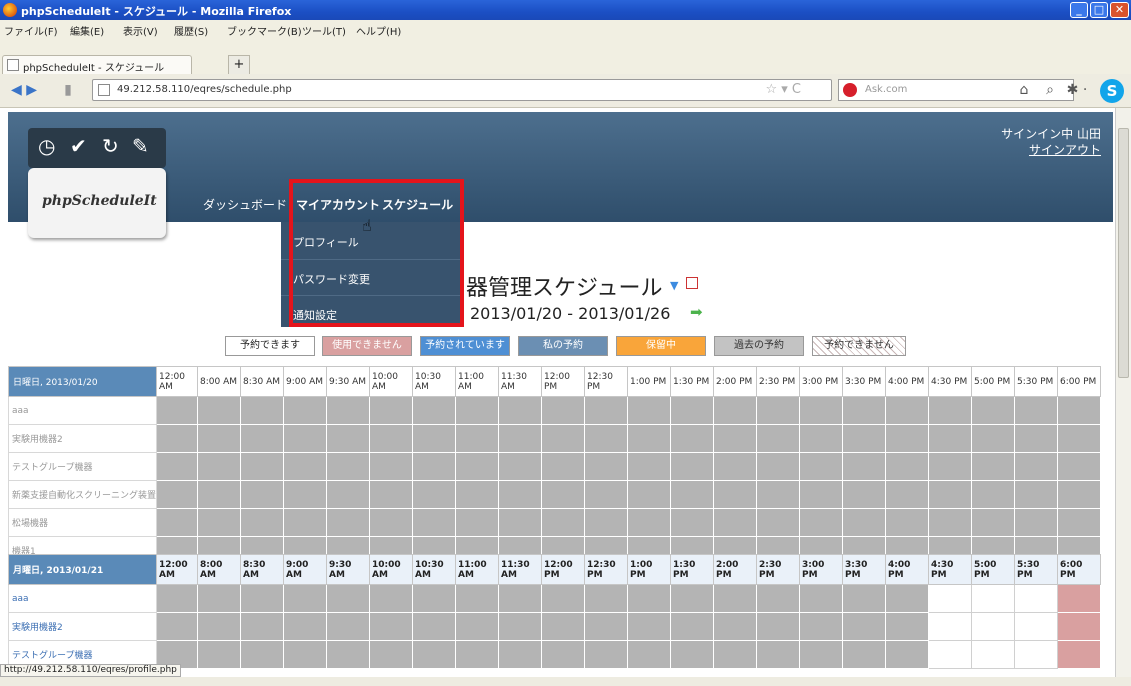  What do you see at coordinates (1099, 10) in the screenshot?
I see `maximize-button: □` at bounding box center [1099, 10].